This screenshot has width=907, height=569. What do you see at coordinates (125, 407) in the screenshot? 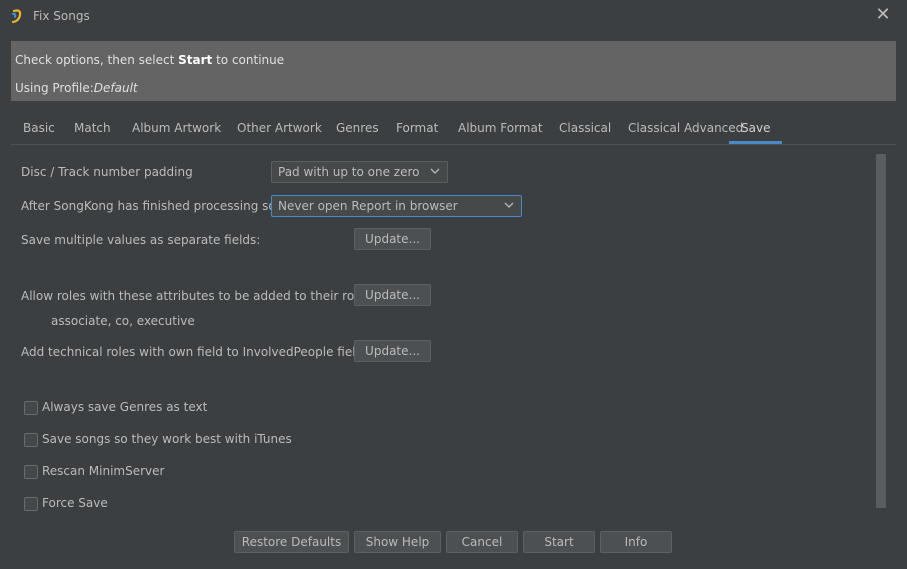
I see `checkbox-label: Always save Genres as text` at bounding box center [125, 407].